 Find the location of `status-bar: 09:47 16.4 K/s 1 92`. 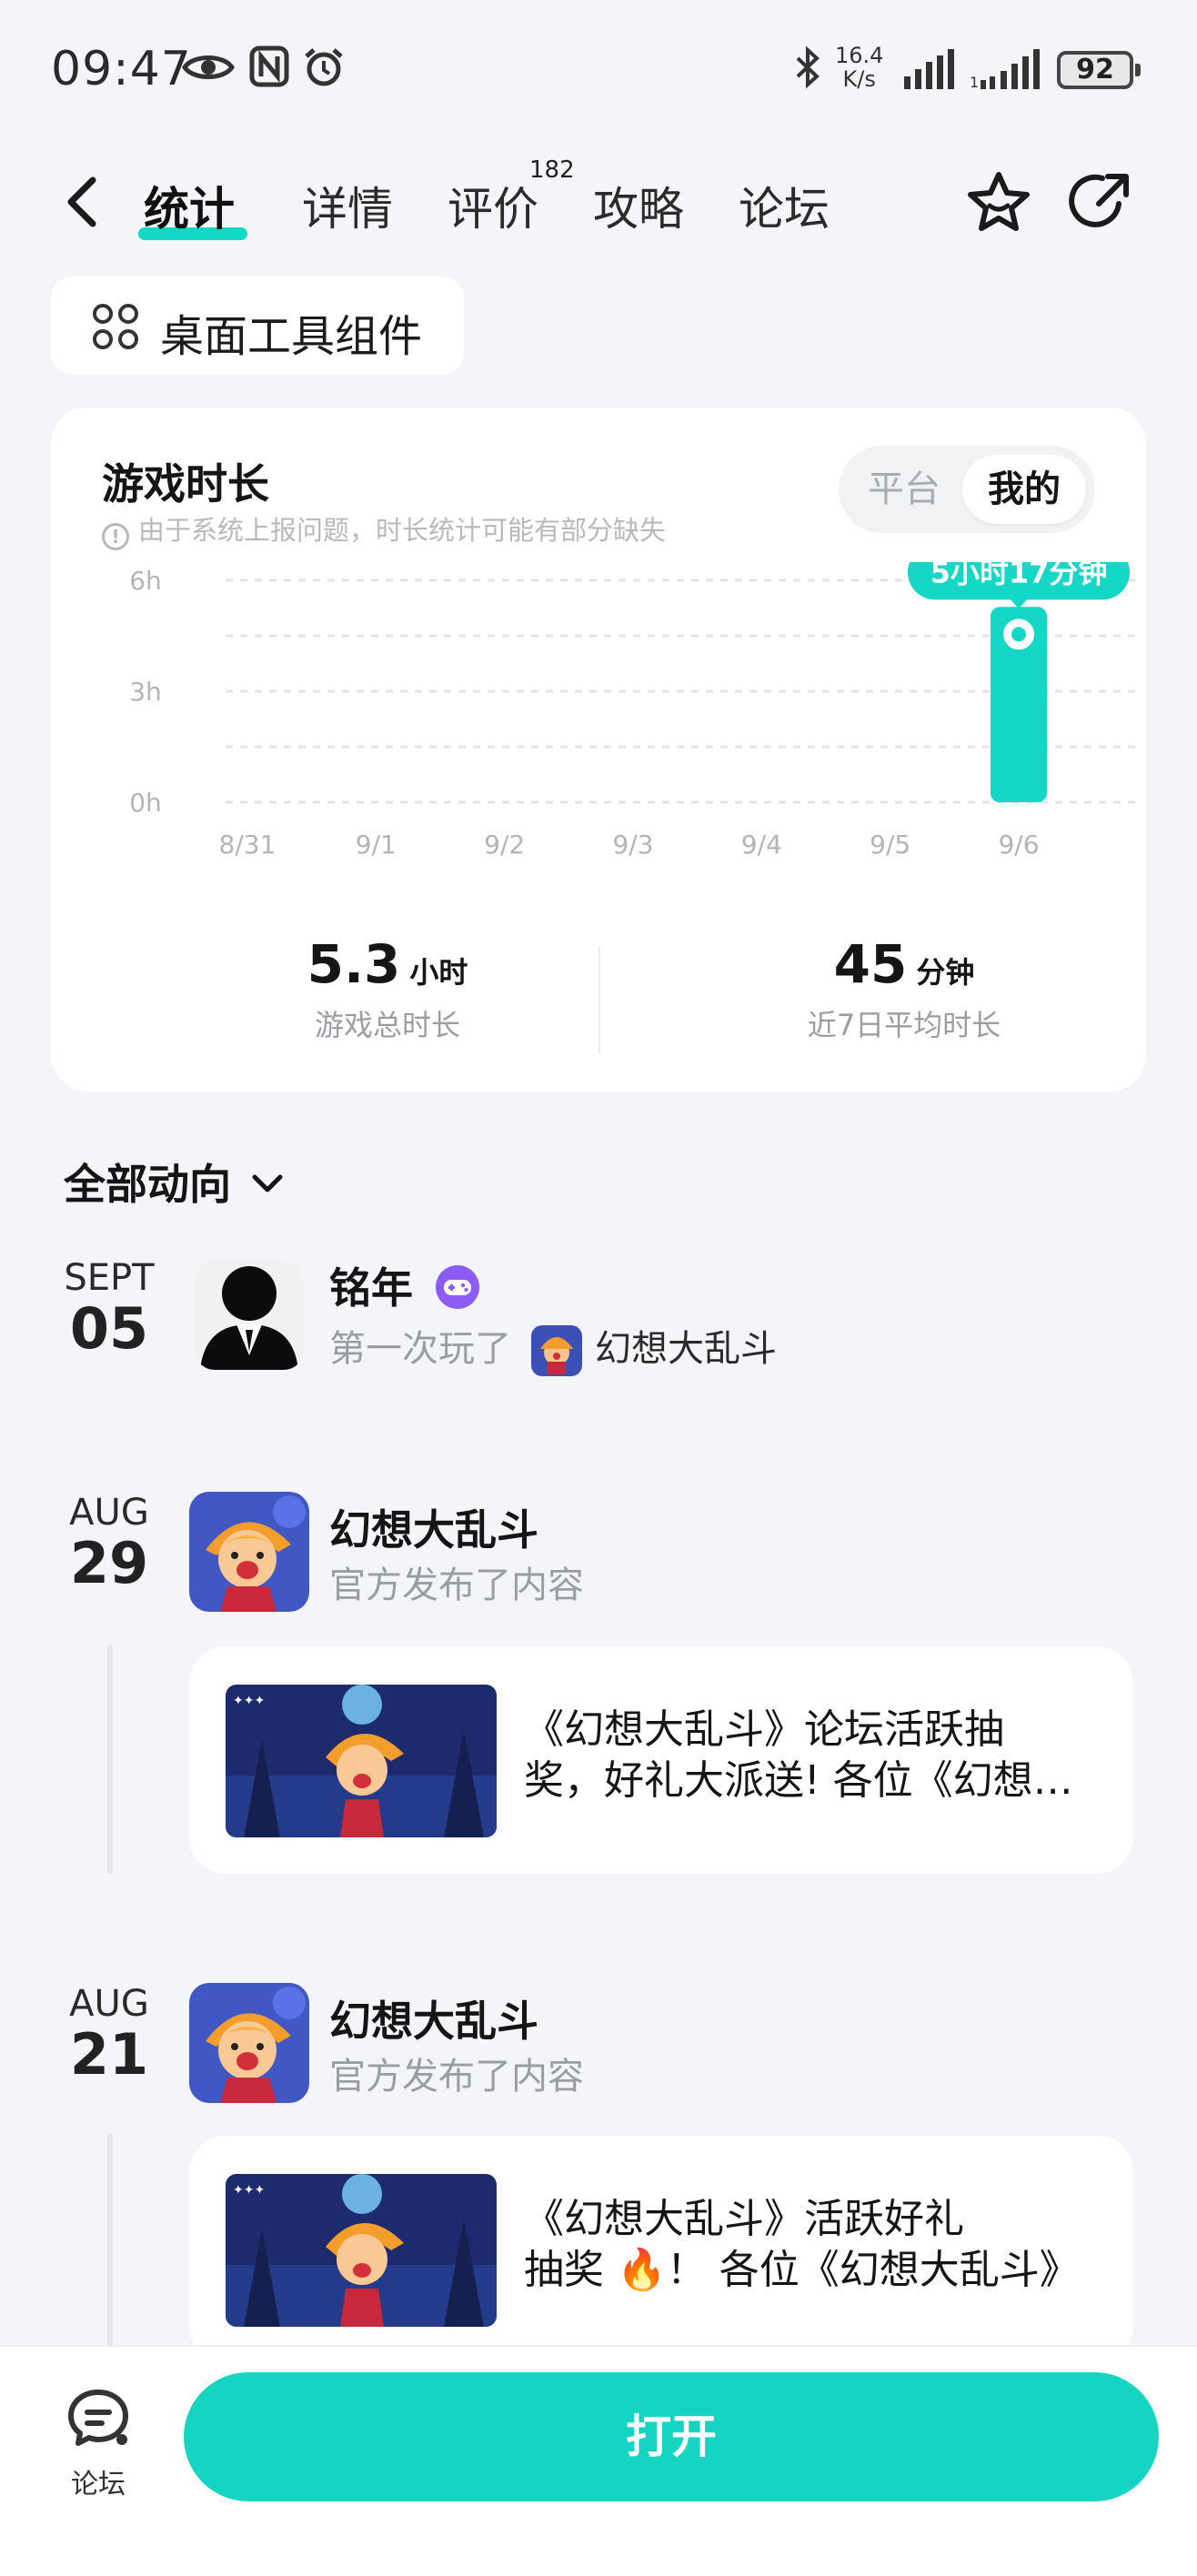

status-bar: 09:47 16.4 K/s 1 92 is located at coordinates (598, 68).